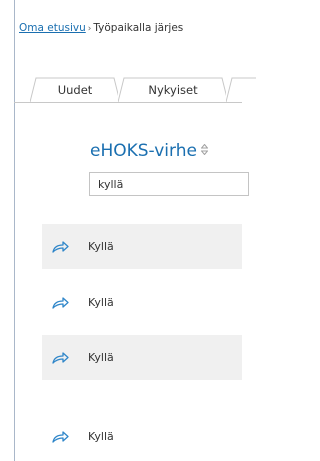 Image resolution: width=320 pixels, height=461 pixels. What do you see at coordinates (143, 151) in the screenshot?
I see `column-header-label: eHOKS-virhe` at bounding box center [143, 151].